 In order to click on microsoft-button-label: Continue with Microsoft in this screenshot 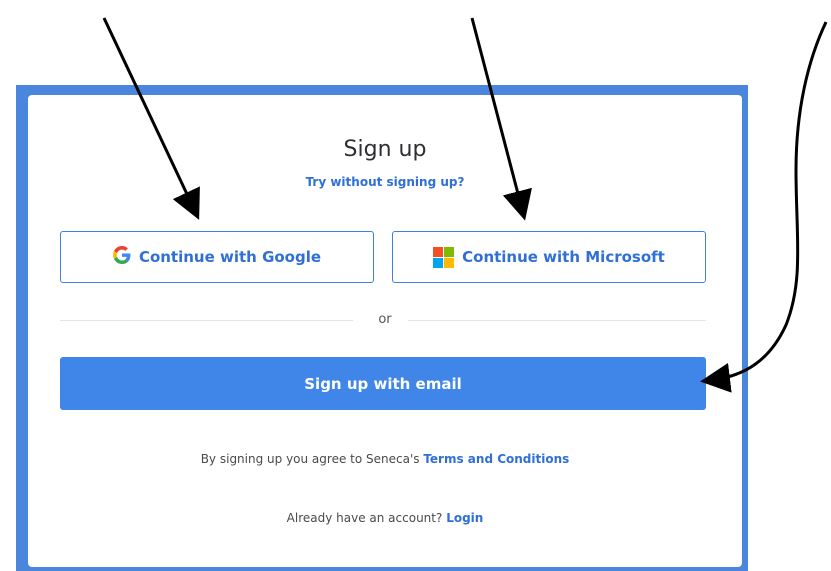, I will do `click(563, 257)`.